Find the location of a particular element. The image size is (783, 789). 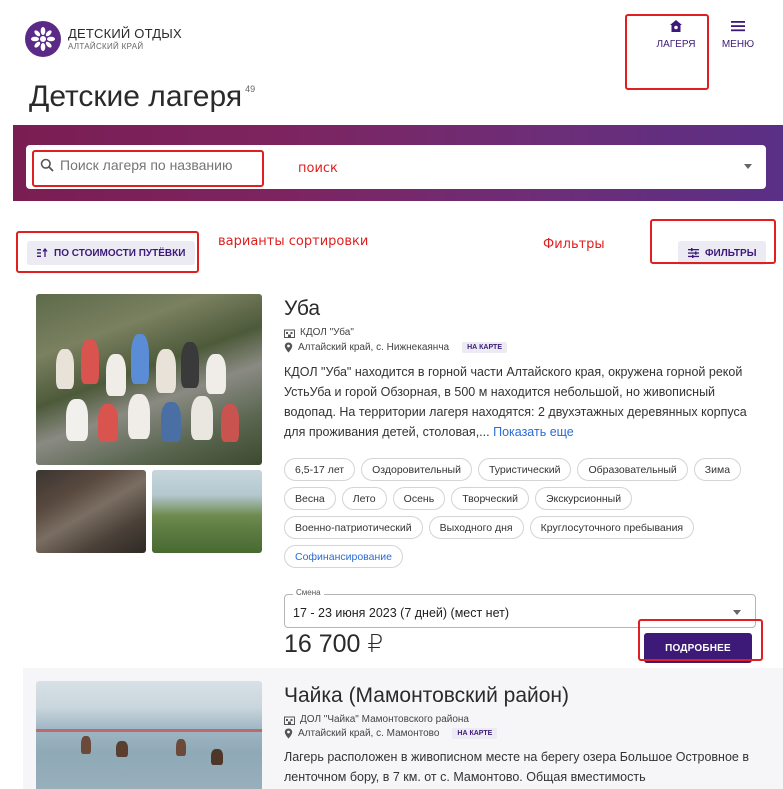

tag: Военно-патриотический is located at coordinates (353, 527).